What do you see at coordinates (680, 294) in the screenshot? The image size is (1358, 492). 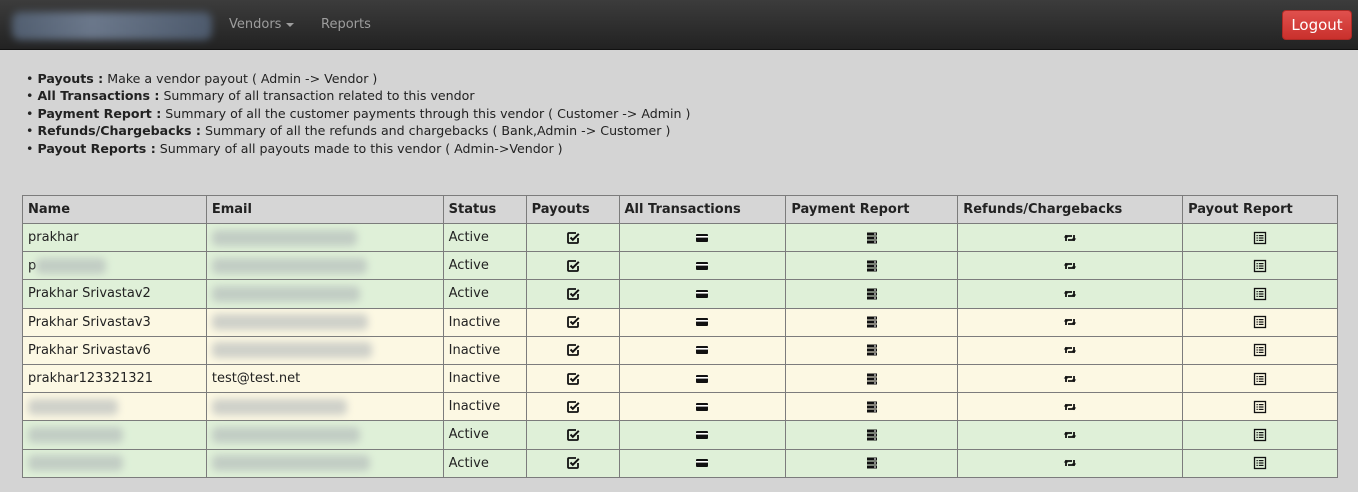 I see `table-row: Prakhar Srivastav2 Active` at bounding box center [680, 294].